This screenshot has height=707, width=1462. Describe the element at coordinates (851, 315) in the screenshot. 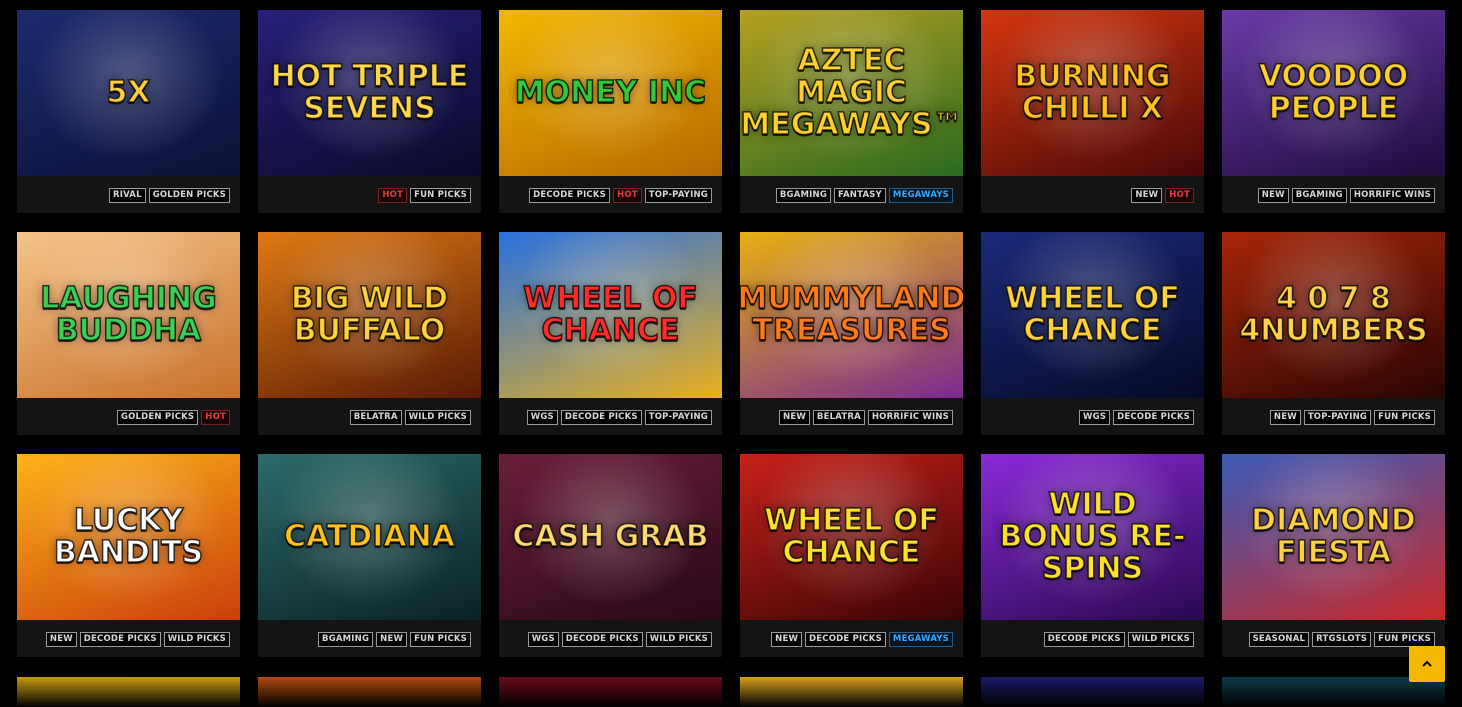

I see `game-thumbnail: Mummyland Treasures` at that location.